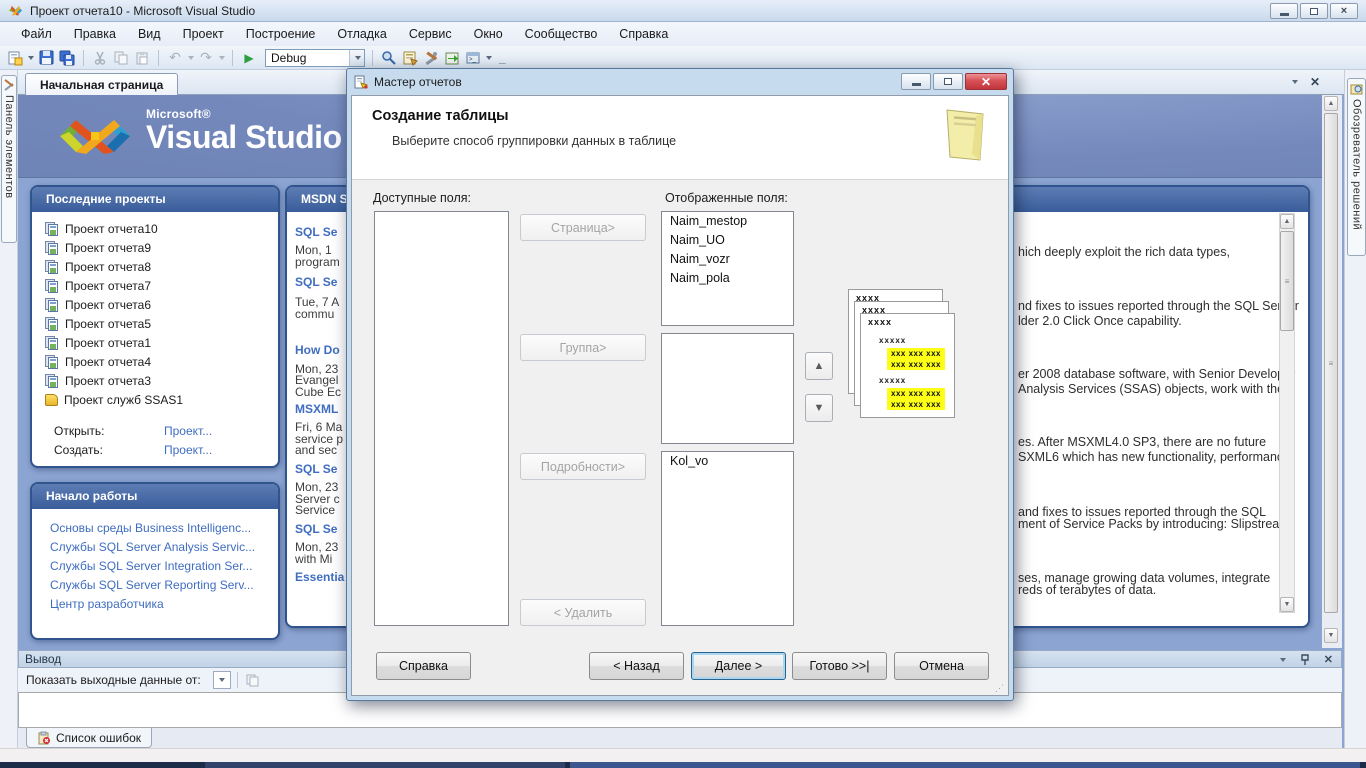 The width and height of the screenshot is (1366, 768). I want to click on output-source-combo, so click(221, 680).